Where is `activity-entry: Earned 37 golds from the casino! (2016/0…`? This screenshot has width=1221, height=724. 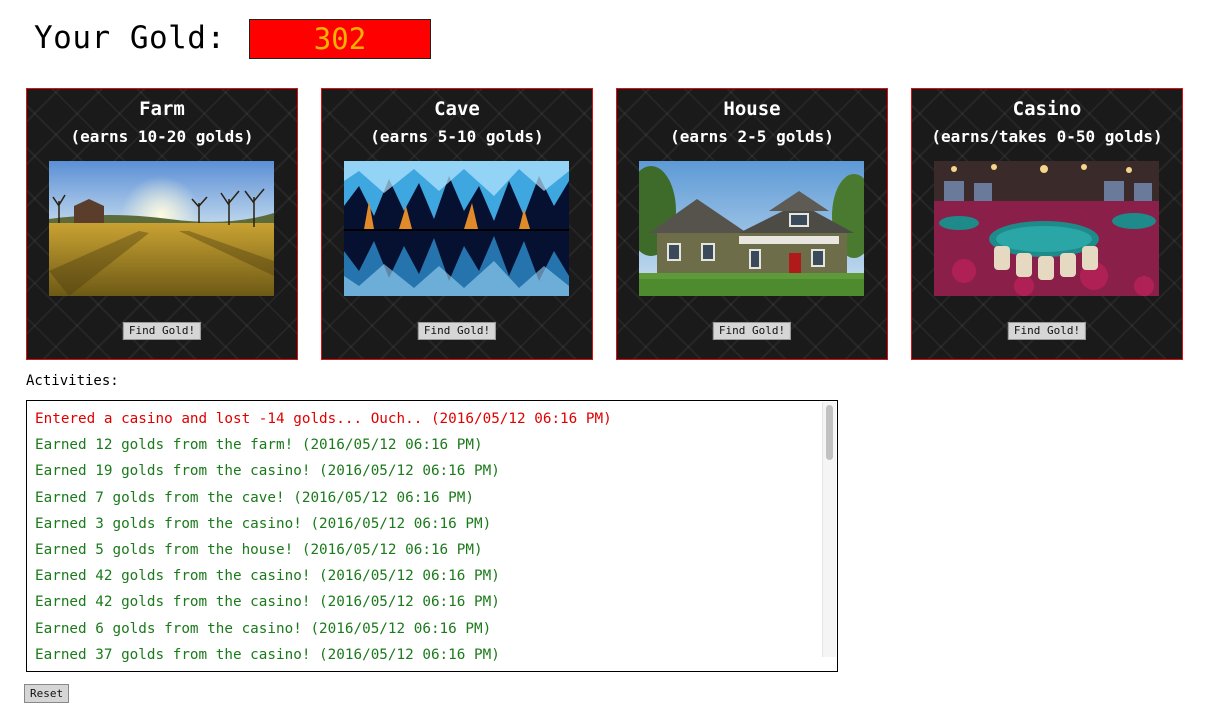 activity-entry: Earned 37 golds from the casino! (2016/0… is located at coordinates (267, 654).